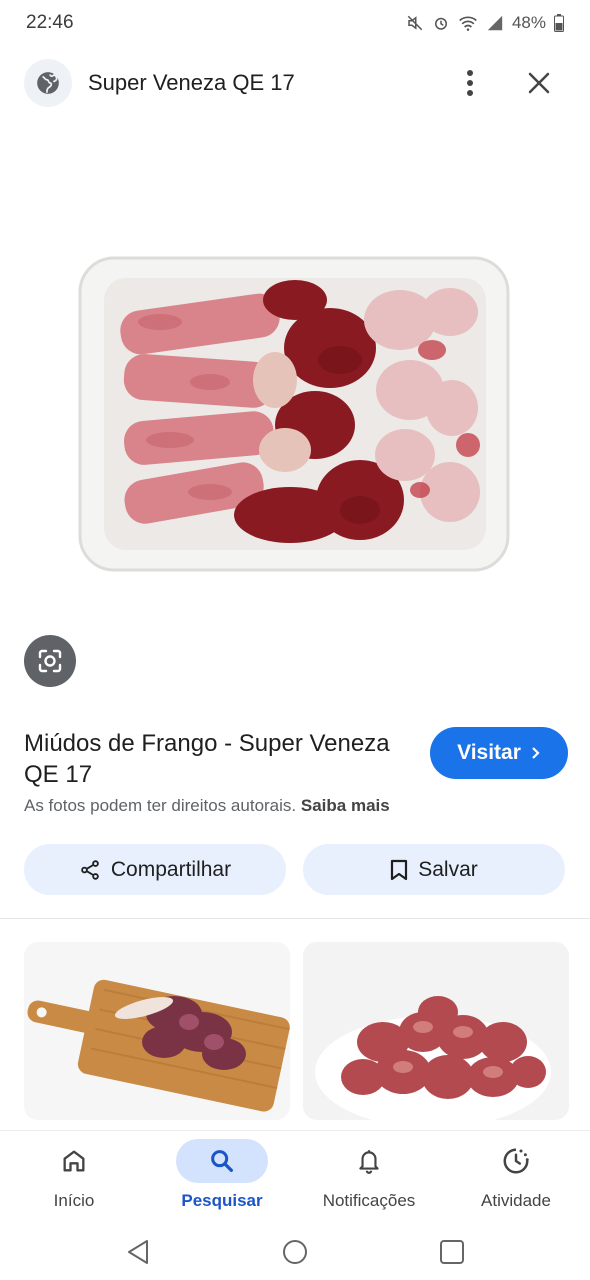  I want to click on status-time: 22:46, so click(50, 22).